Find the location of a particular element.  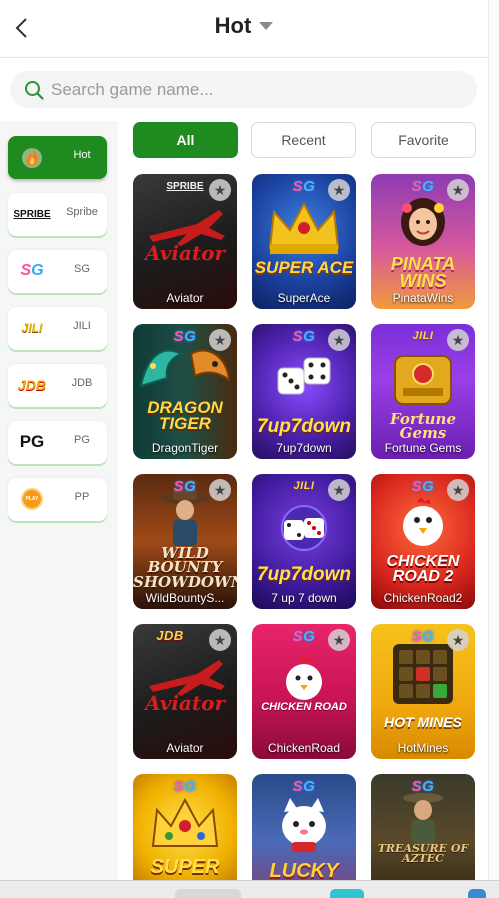

game-name: ChickenRoad is located at coordinates (304, 748).